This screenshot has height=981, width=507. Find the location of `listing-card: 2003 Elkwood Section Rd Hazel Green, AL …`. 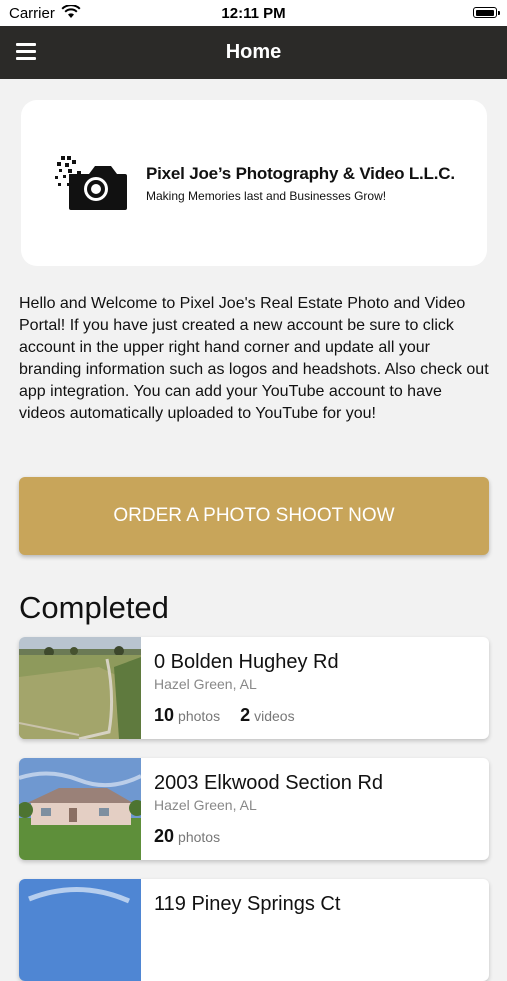

listing-card: 2003 Elkwood Section Rd Hazel Green, AL … is located at coordinates (254, 809).